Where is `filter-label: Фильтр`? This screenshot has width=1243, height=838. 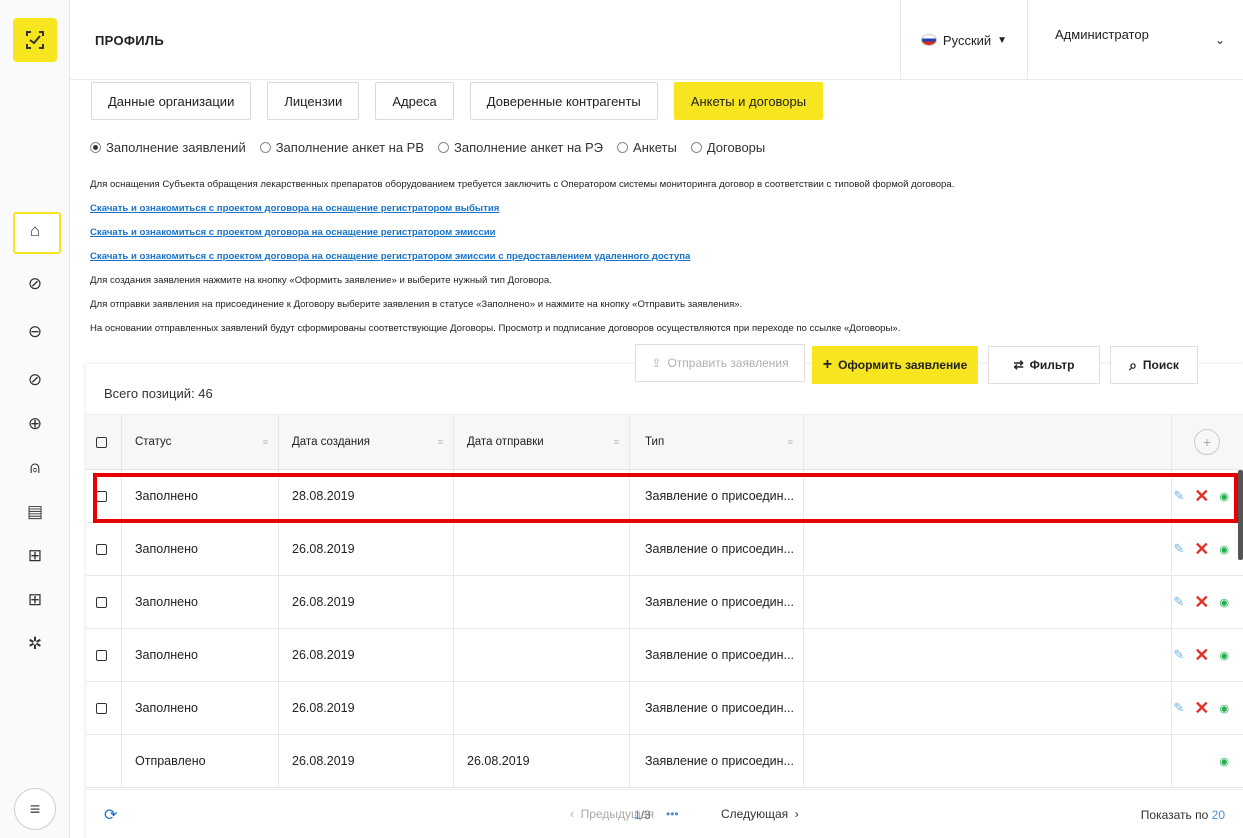 filter-label: Фильтр is located at coordinates (1052, 365).